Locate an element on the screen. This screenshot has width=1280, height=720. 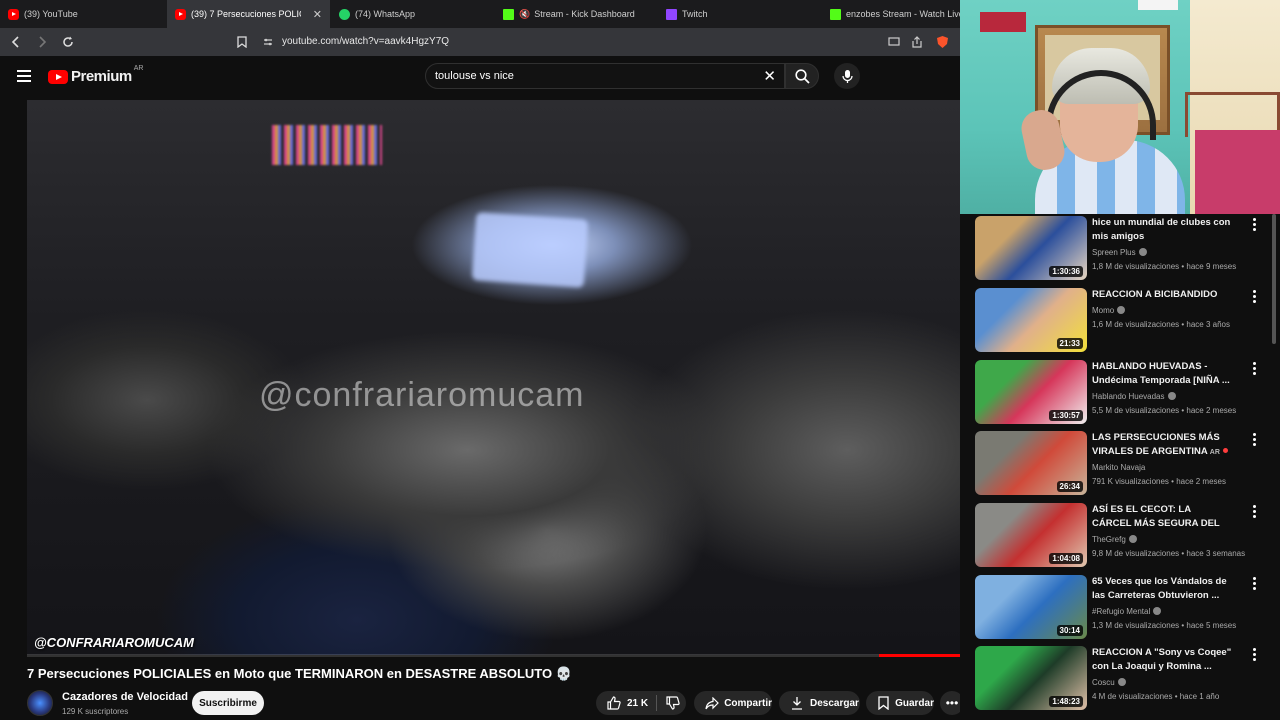
close-tab-icon: ✕ is located at coordinates (317, 14).